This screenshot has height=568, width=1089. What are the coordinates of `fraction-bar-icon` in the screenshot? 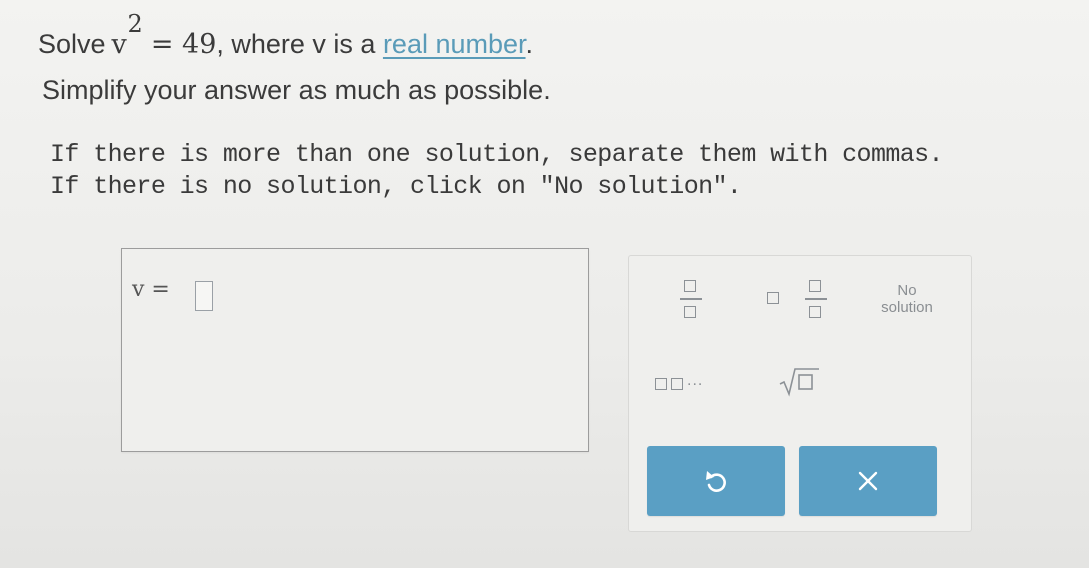 It's located at (691, 299).